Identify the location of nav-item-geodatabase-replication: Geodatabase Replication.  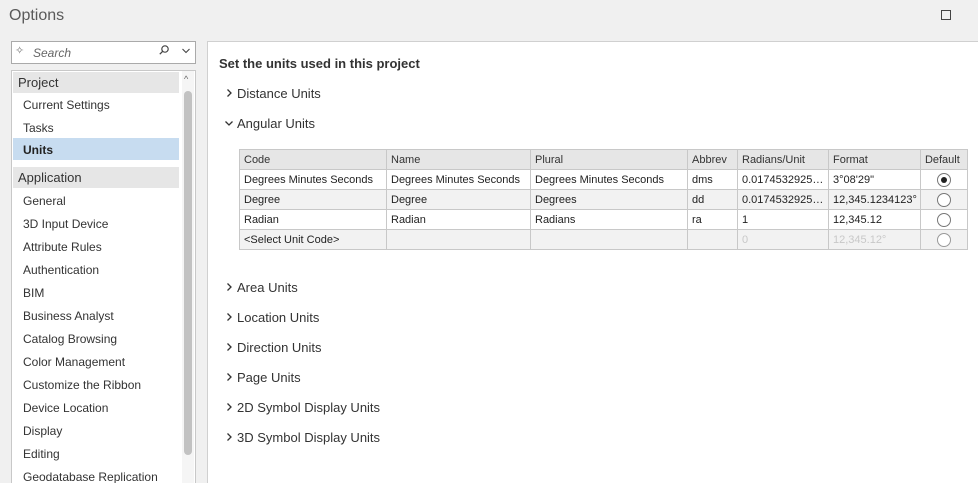
(96, 474).